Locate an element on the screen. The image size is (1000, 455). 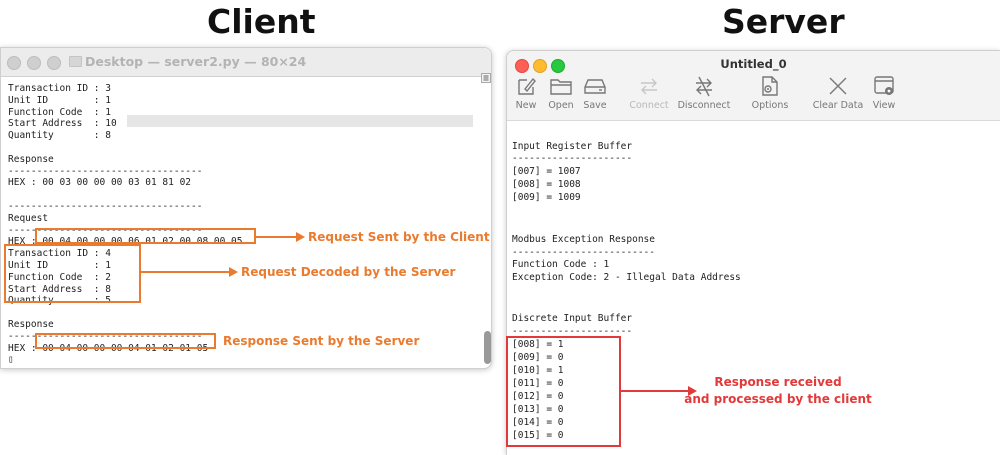
response-received-label-1: Response received is located at coordinates (778, 382).